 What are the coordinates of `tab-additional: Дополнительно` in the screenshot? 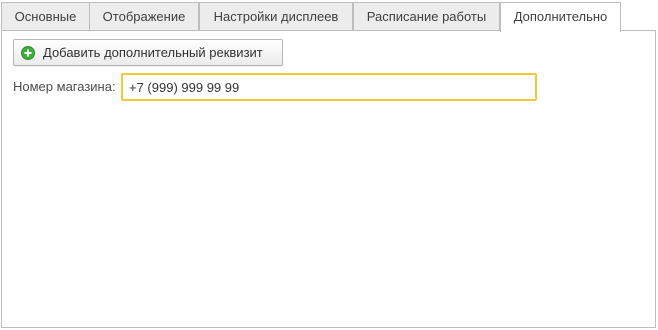 It's located at (560, 17).